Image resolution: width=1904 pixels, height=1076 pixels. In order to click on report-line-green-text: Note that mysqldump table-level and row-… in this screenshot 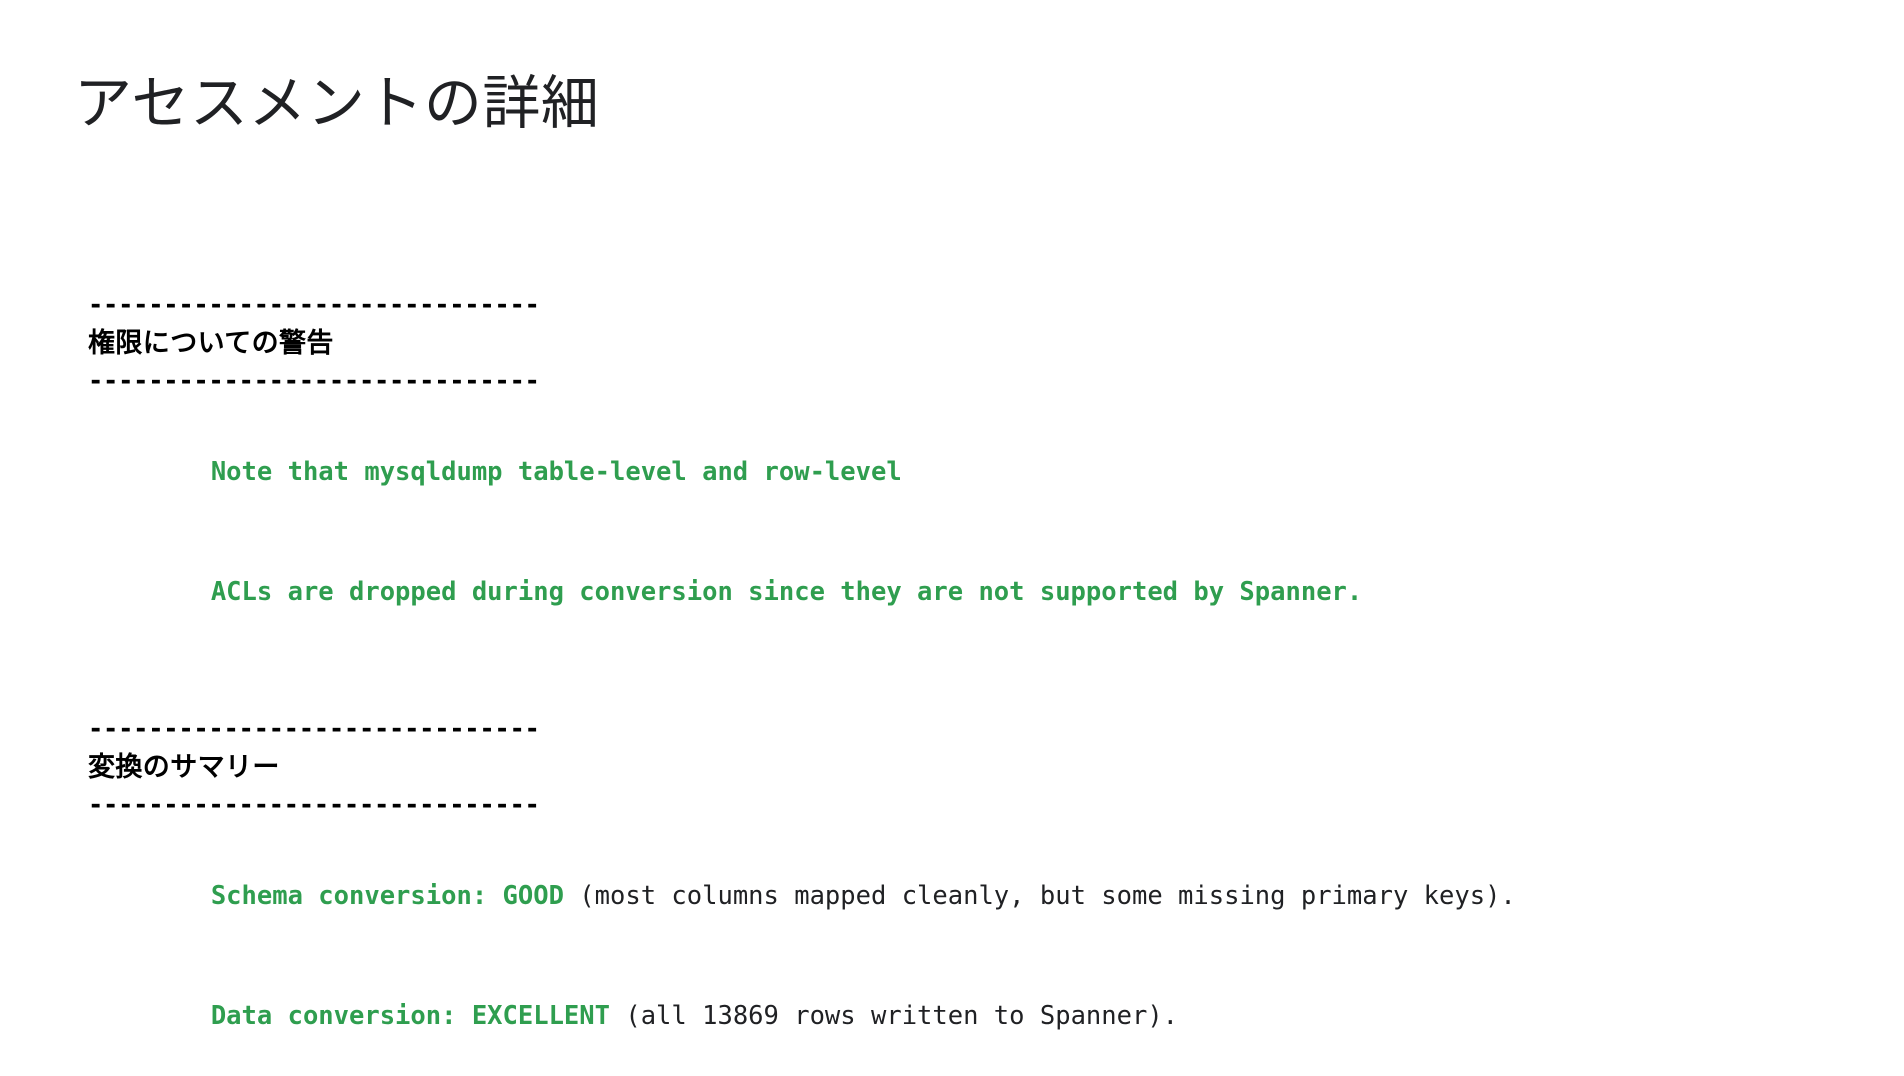, I will do `click(556, 472)`.